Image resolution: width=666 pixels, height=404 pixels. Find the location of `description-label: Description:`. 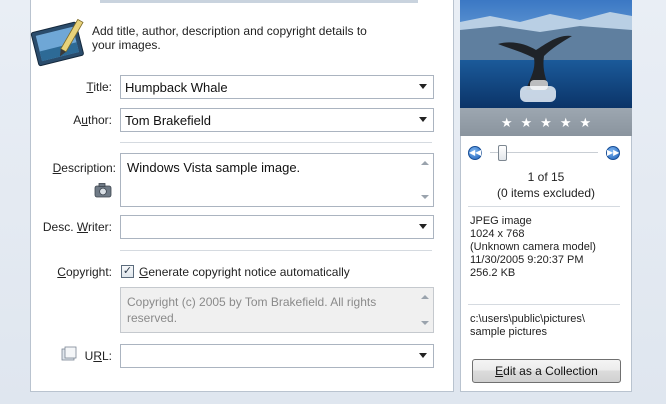

description-label: Description: is located at coordinates (78, 168).